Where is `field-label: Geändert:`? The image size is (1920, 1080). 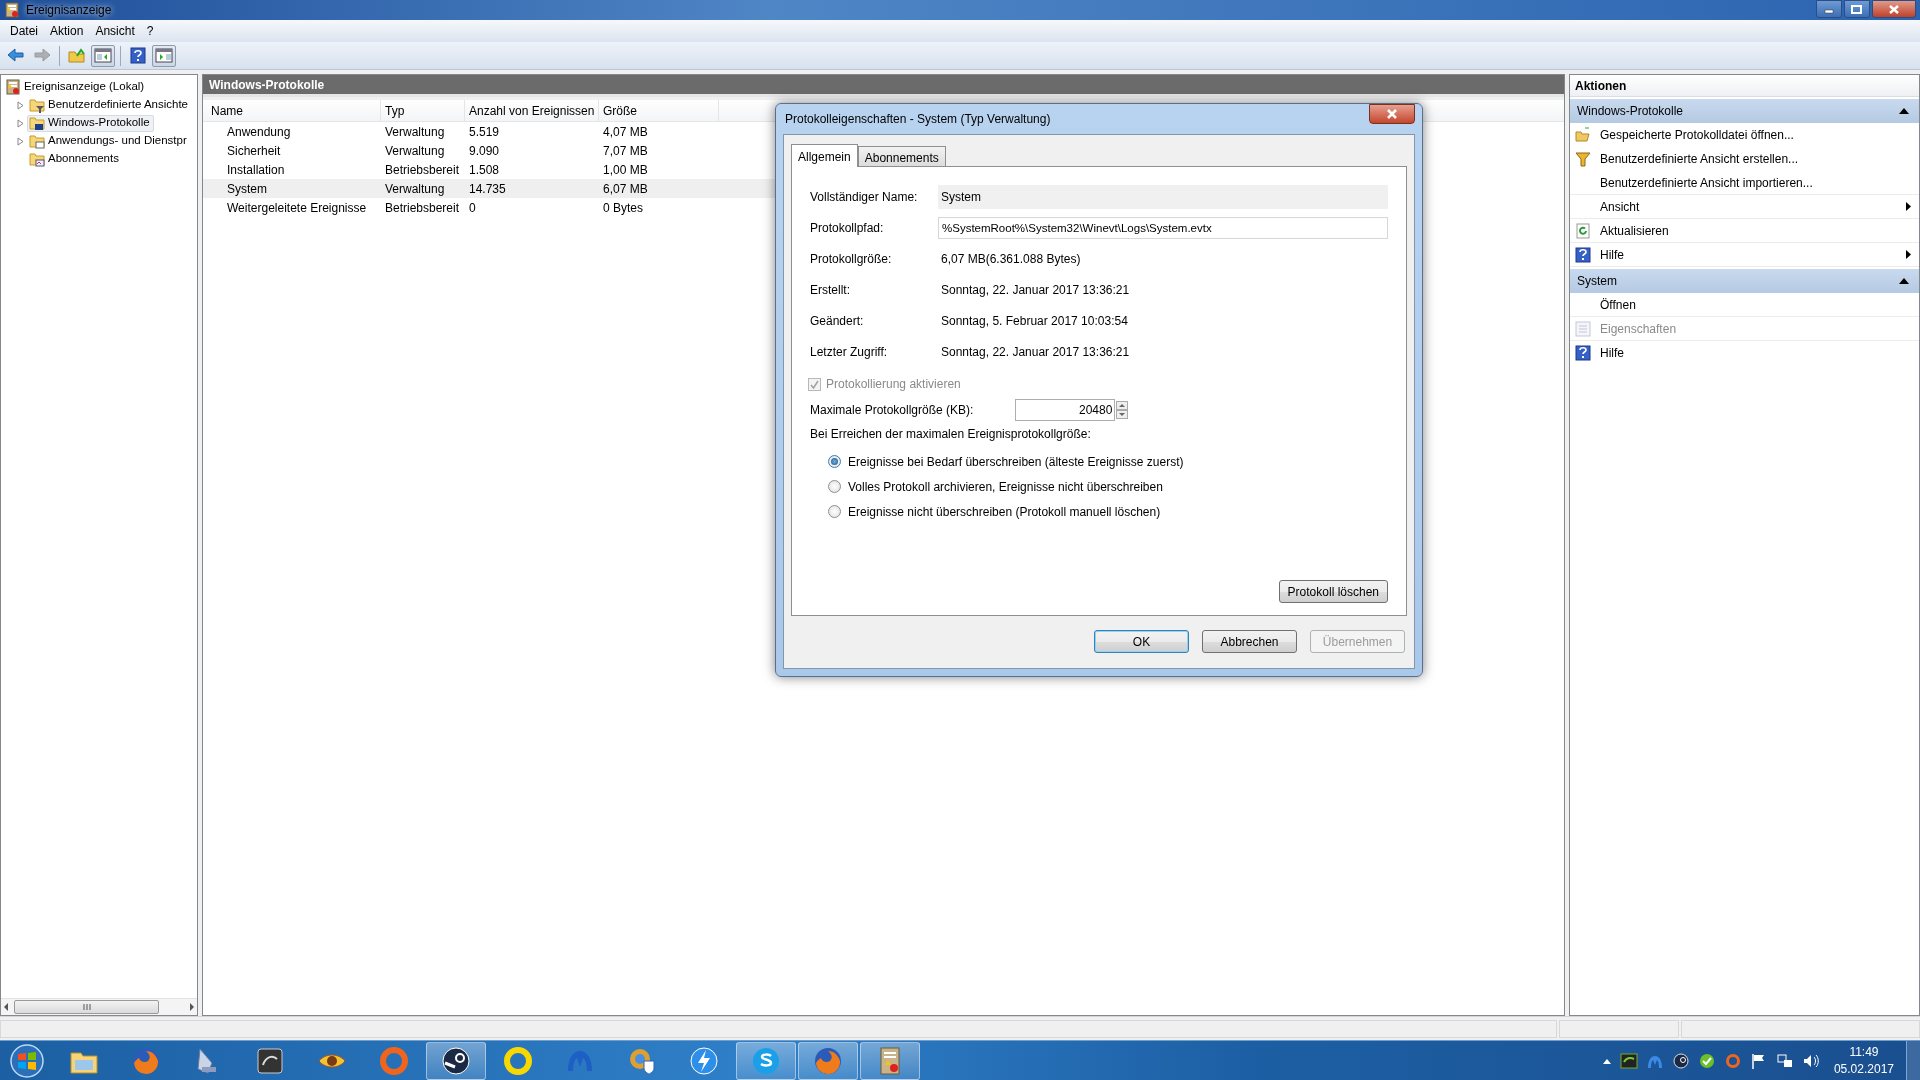 field-label: Geändert: is located at coordinates (837, 321).